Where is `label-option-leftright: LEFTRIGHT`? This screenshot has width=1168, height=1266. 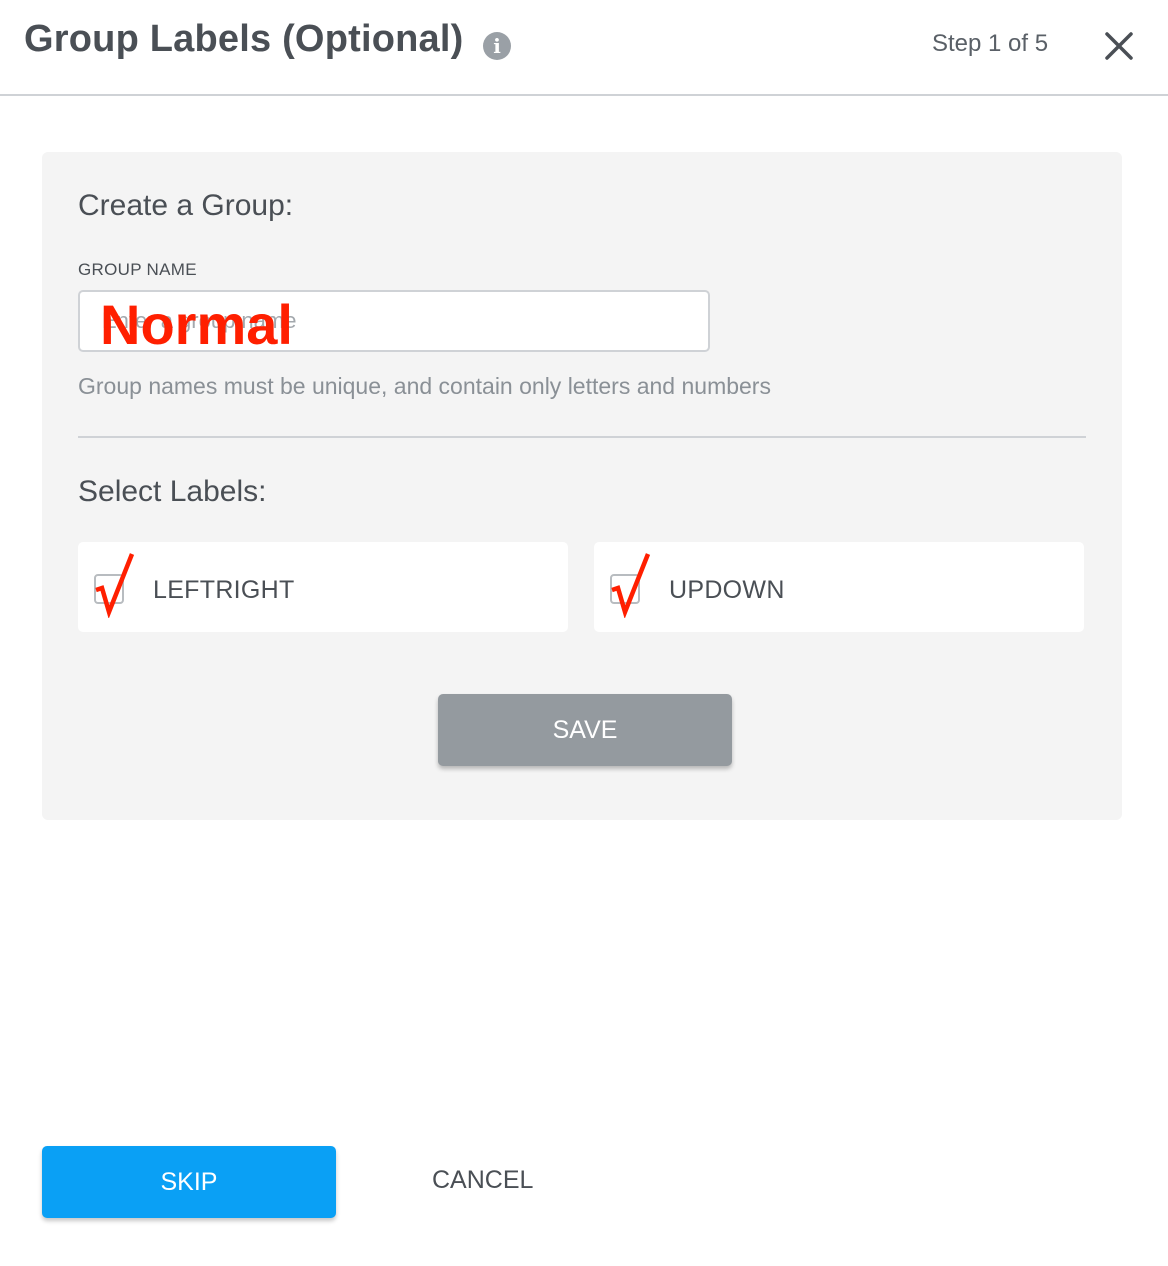 label-option-leftright: LEFTRIGHT is located at coordinates (323, 587).